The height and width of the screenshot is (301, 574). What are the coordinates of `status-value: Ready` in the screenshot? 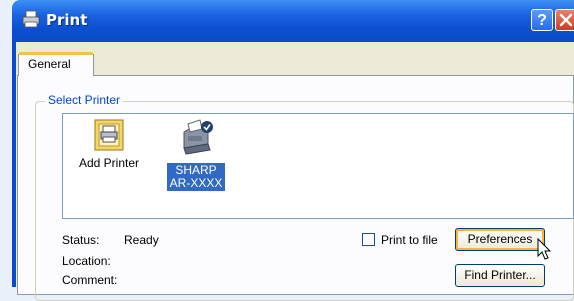 It's located at (141, 240).